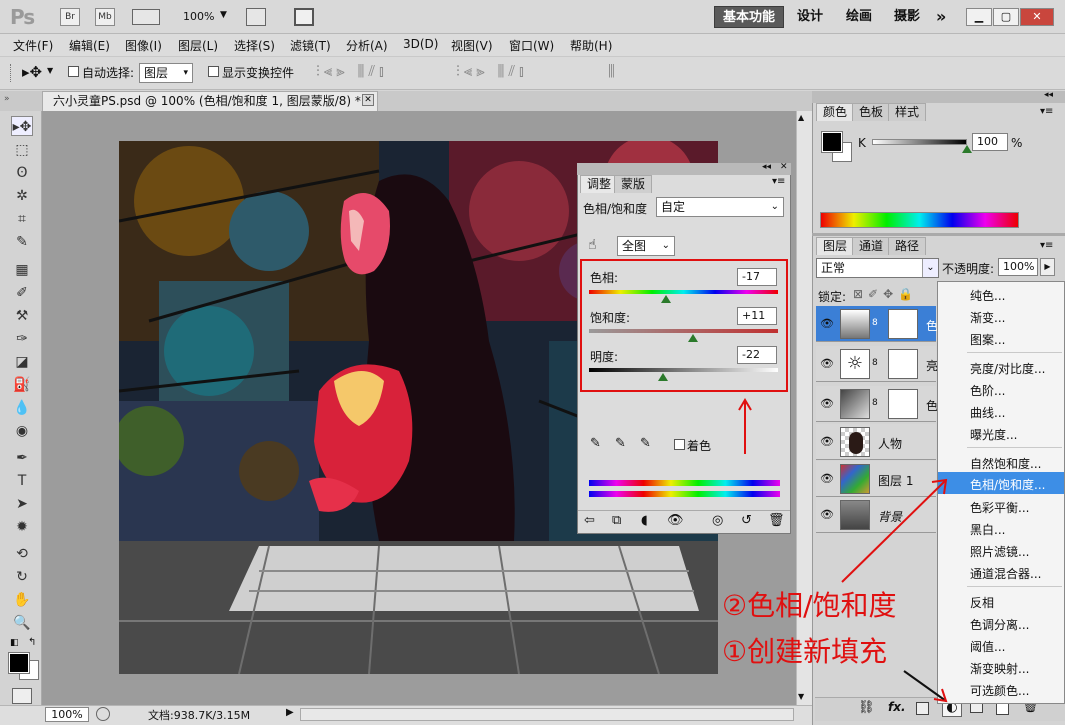  Describe the element at coordinates (22, 270) in the screenshot. I see `healing-brush-icon: ▦` at that location.